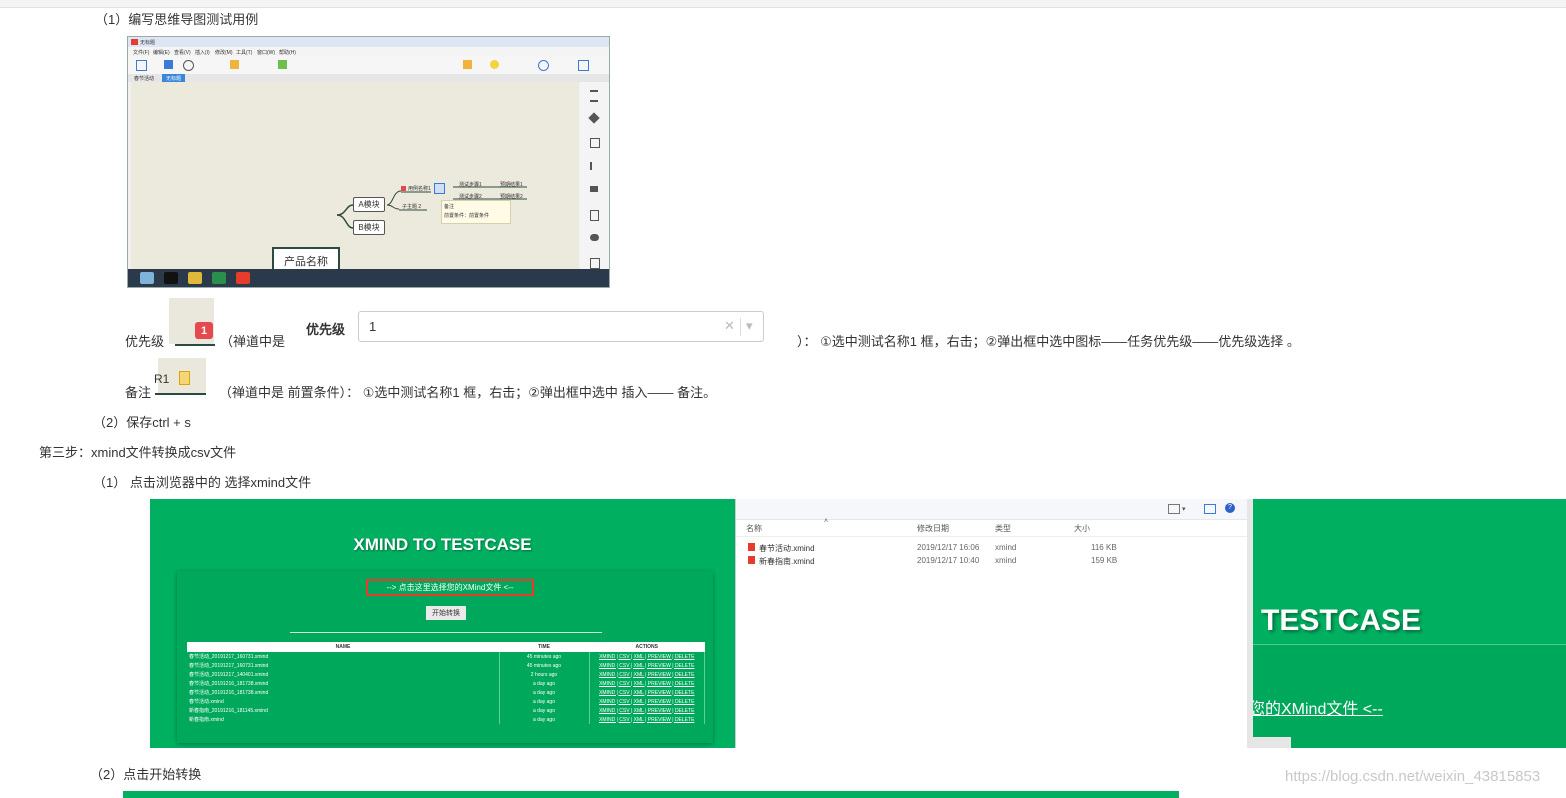  What do you see at coordinates (144, 78) in the screenshot?
I see `tab-spring-activity: 春节活动` at bounding box center [144, 78].